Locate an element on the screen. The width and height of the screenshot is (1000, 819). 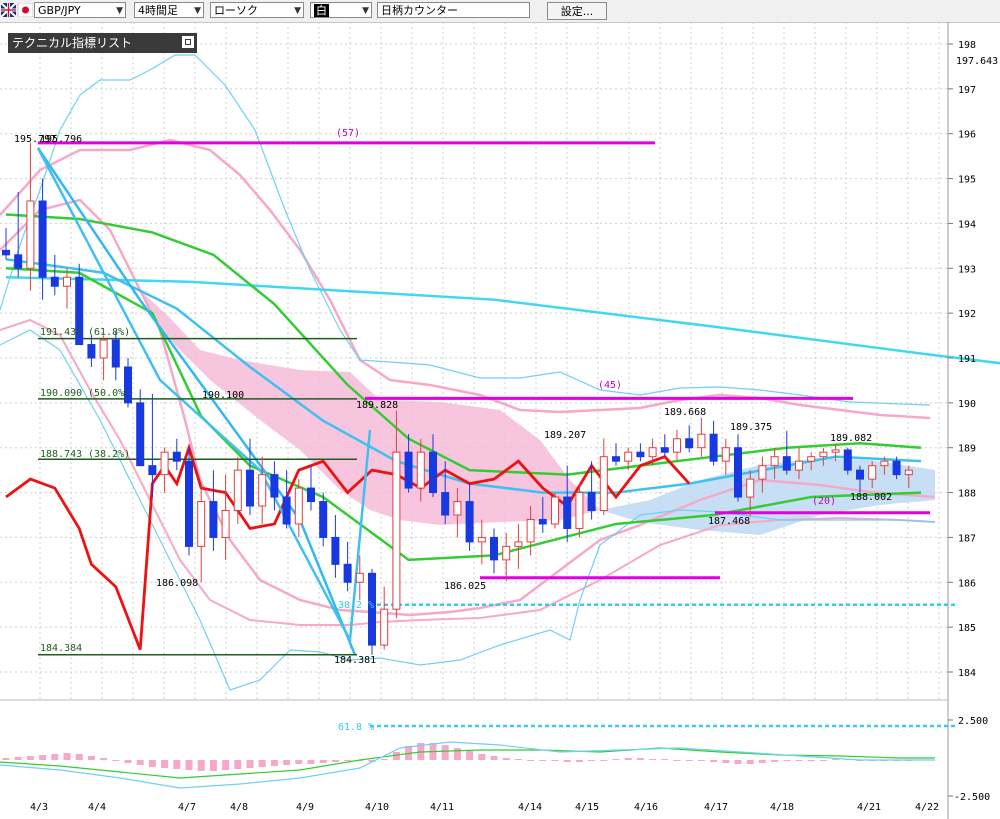
date-tick-label: 4/16 is located at coordinates (646, 807).